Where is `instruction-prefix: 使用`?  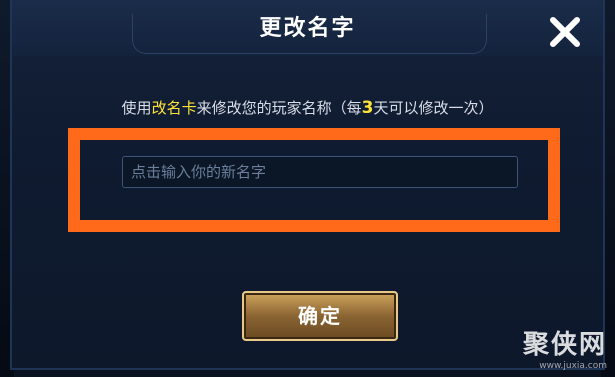
instruction-prefix: 使用 is located at coordinates (136, 108).